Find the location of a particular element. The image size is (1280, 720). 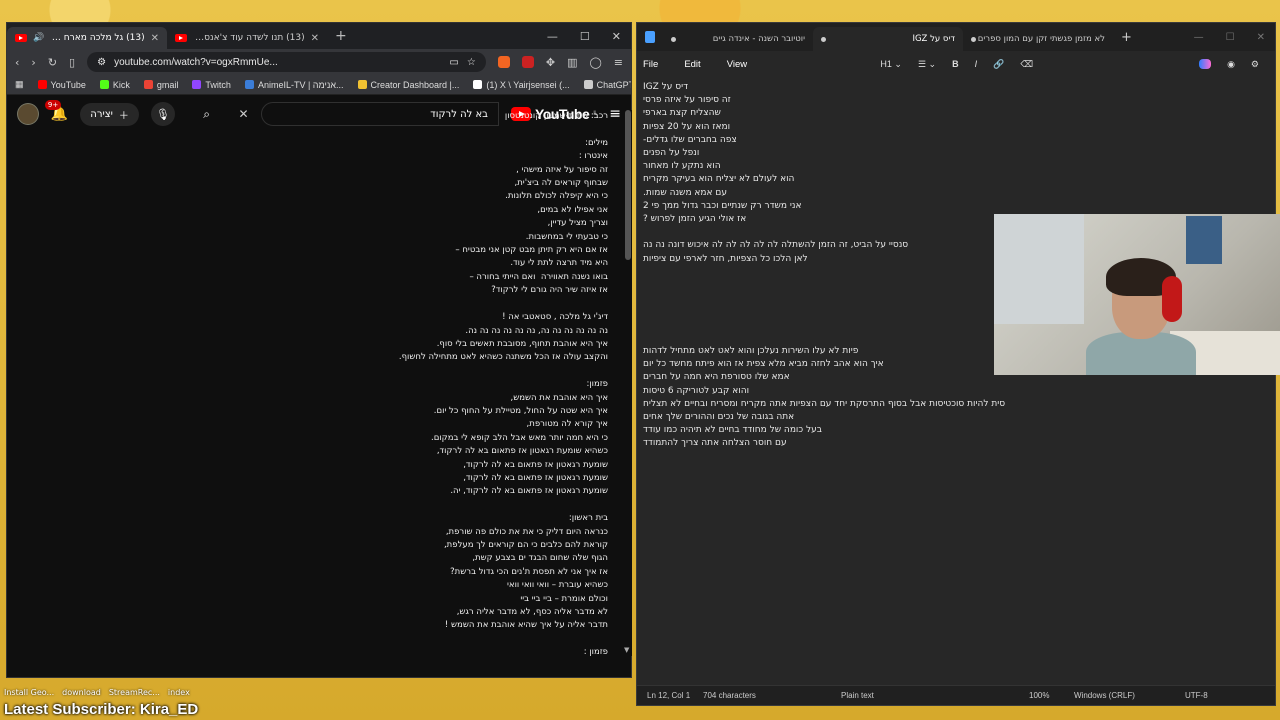

copilot-icon is located at coordinates (1205, 64).